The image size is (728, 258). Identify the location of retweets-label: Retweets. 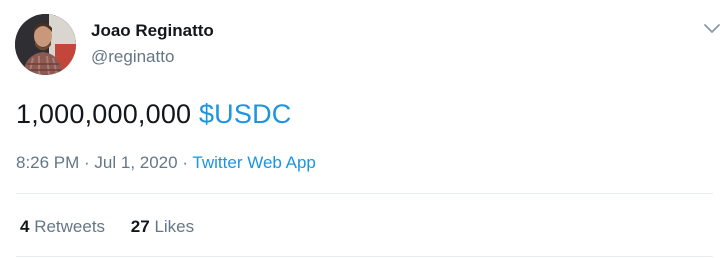
(67, 226).